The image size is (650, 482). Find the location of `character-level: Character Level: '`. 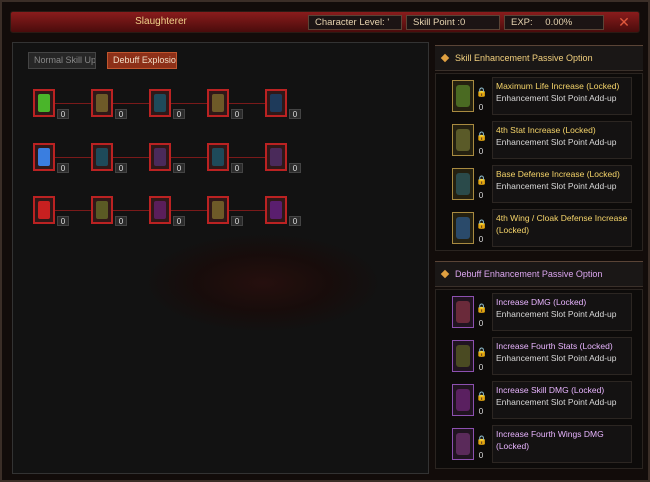

character-level: Character Level: ' is located at coordinates (355, 22).